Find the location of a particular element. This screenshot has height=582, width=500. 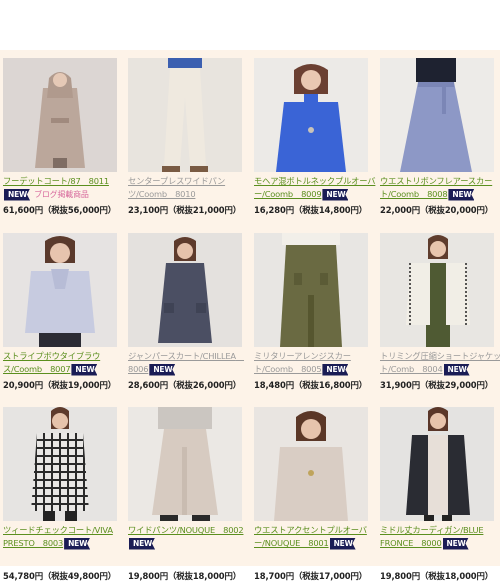

product-price: 20,900円（税抜19,000円） is located at coordinates (60, 385).